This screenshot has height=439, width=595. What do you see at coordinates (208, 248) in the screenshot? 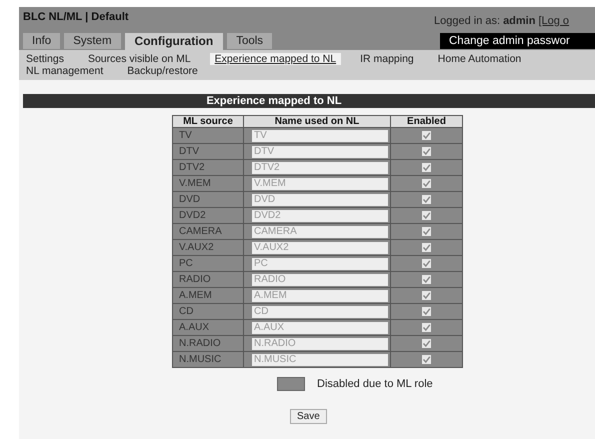
I see `source-cell: V.AUX2` at bounding box center [208, 248].